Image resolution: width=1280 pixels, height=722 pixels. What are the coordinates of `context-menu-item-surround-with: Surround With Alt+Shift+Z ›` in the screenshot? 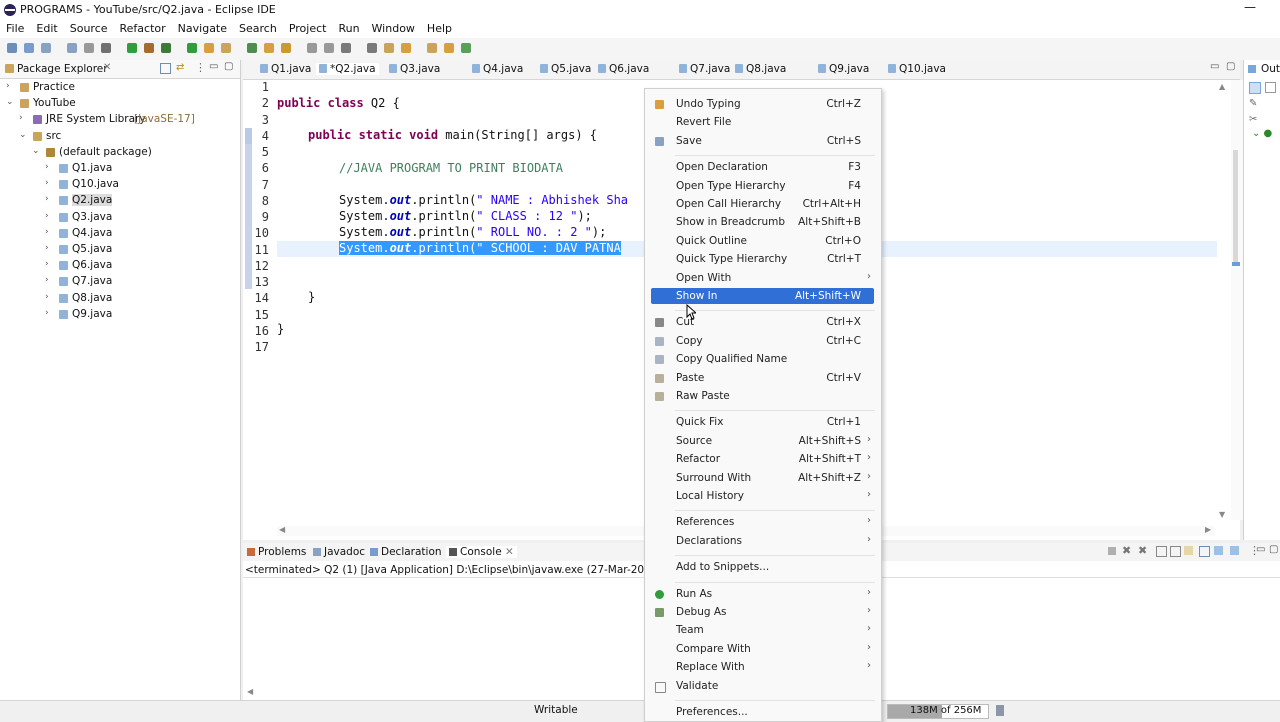 It's located at (763, 478).